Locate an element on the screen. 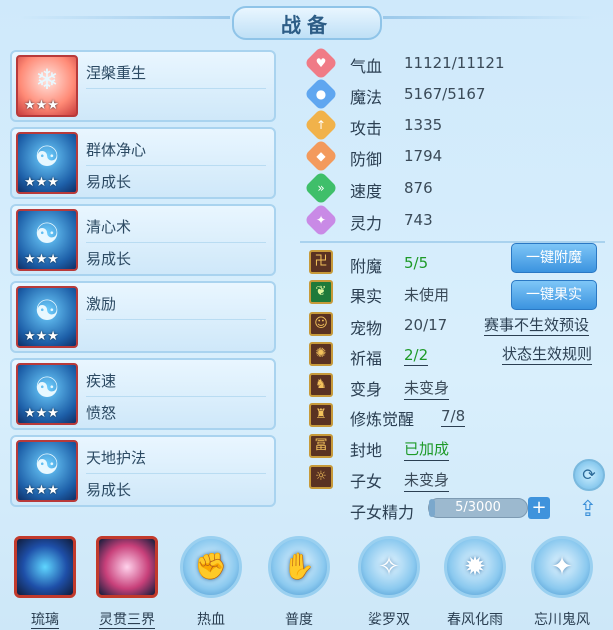 The image size is (613, 630). combat-skill-slot: ✋ 普度 is located at coordinates (299, 583).